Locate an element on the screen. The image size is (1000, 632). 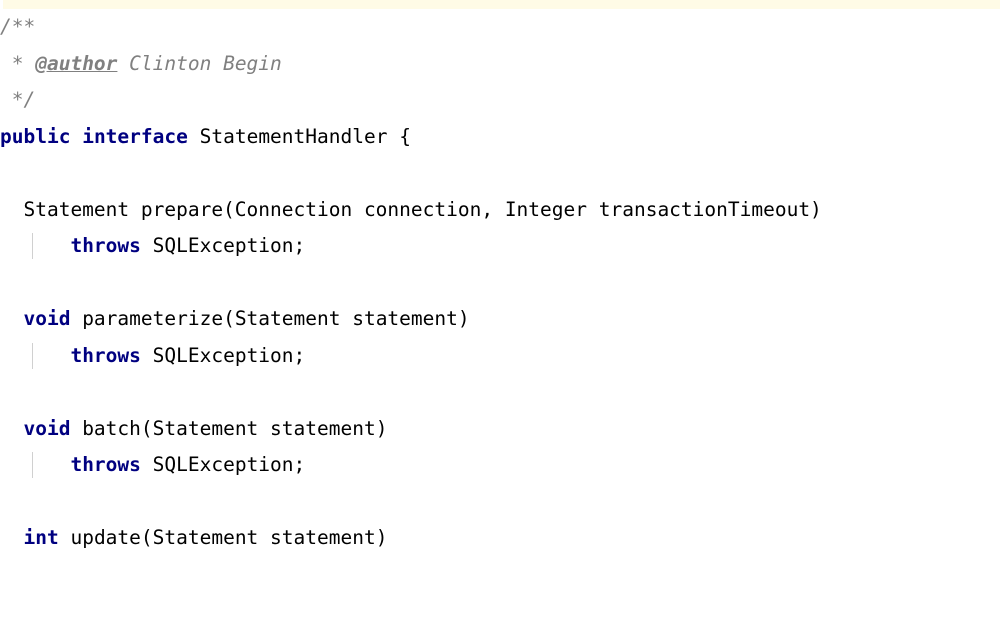
code-keyword: interface is located at coordinates (135, 136).